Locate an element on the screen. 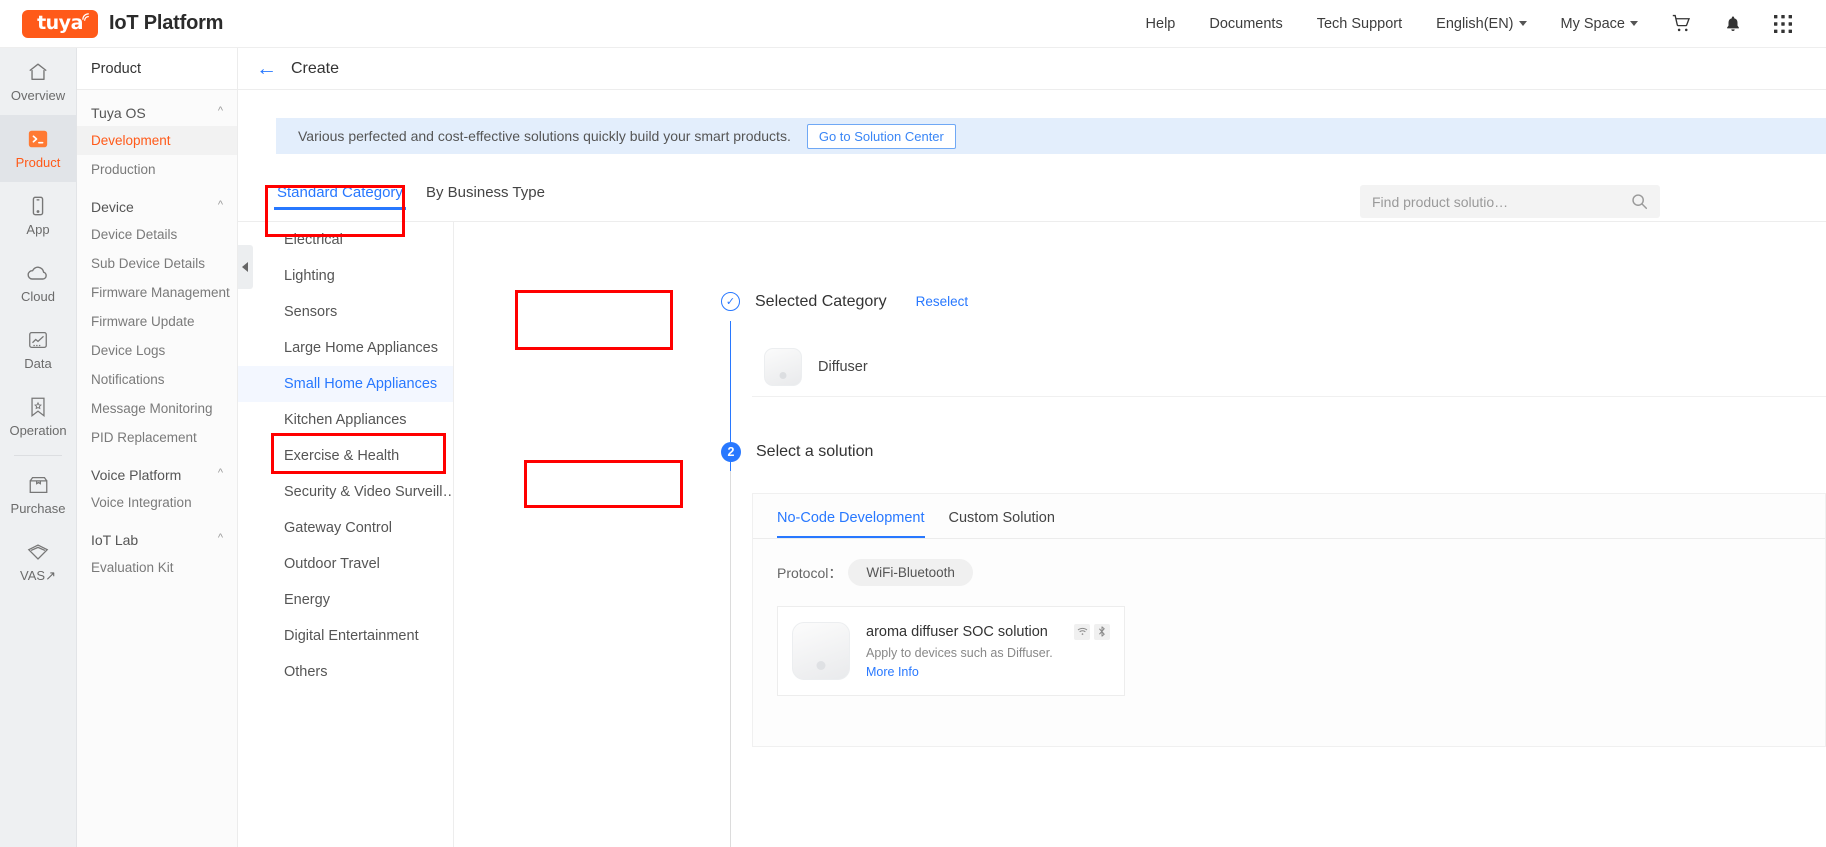 The width and height of the screenshot is (1826, 847). terminal-icon is located at coordinates (38, 139).